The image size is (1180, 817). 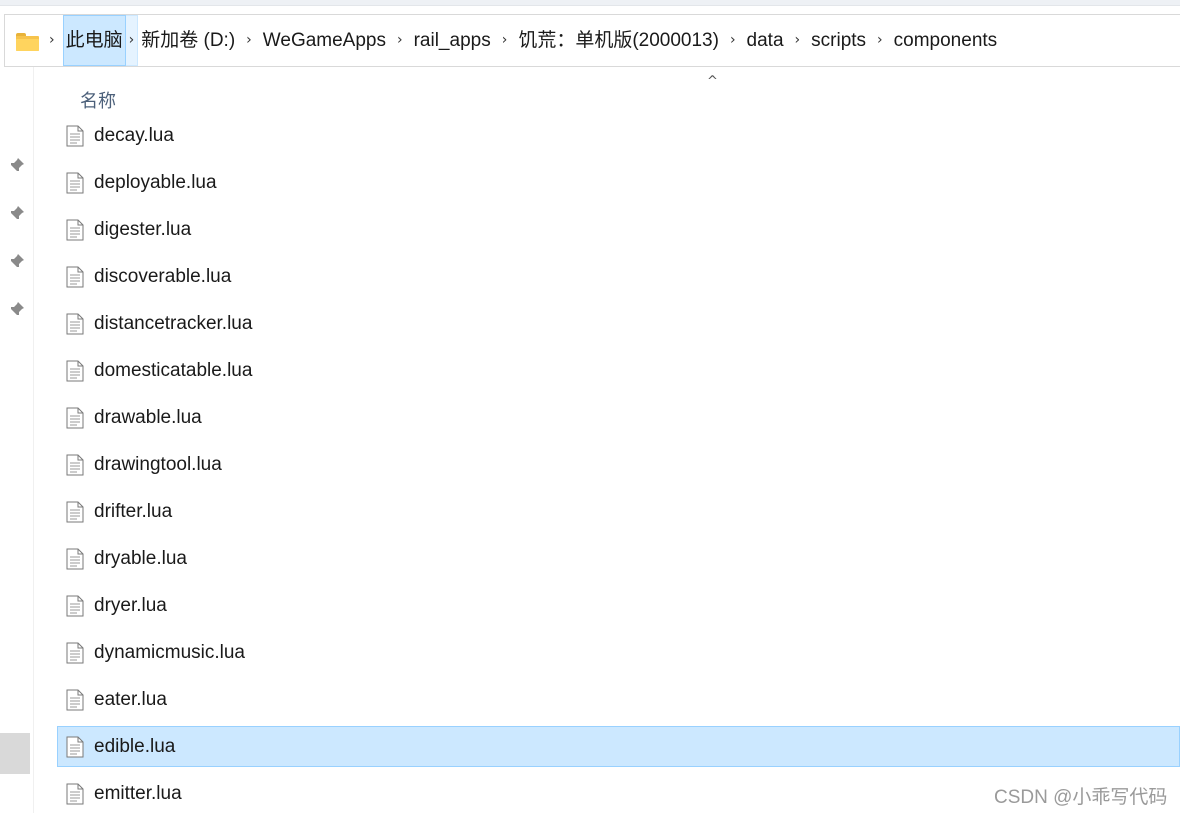 What do you see at coordinates (618, 182) in the screenshot?
I see `list-item: deployable.lua` at bounding box center [618, 182].